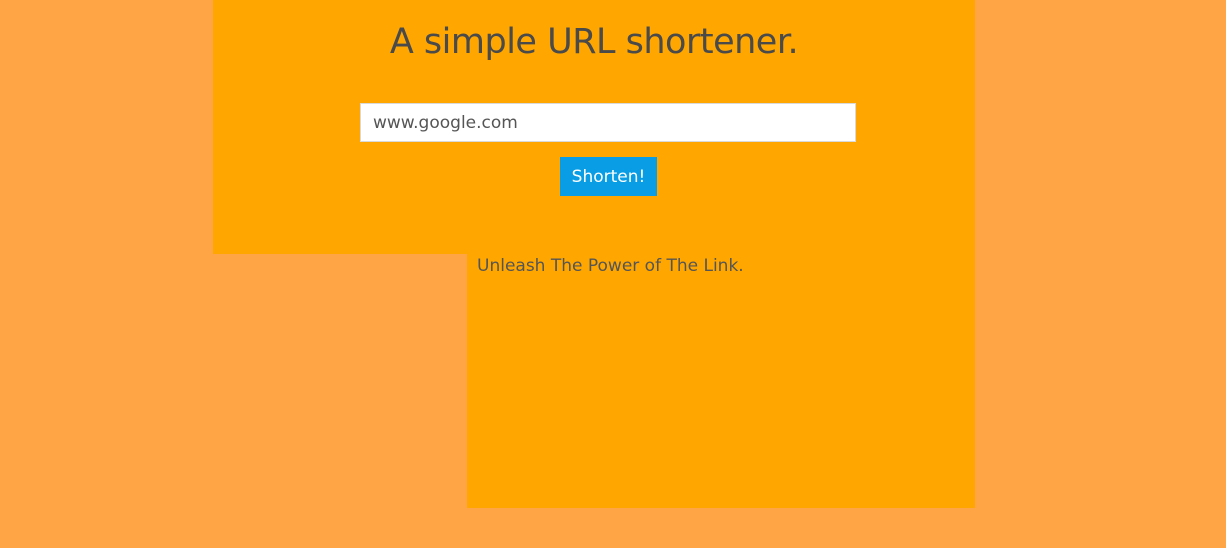 The image size is (1226, 548). I want to click on url-input, so click(608, 122).